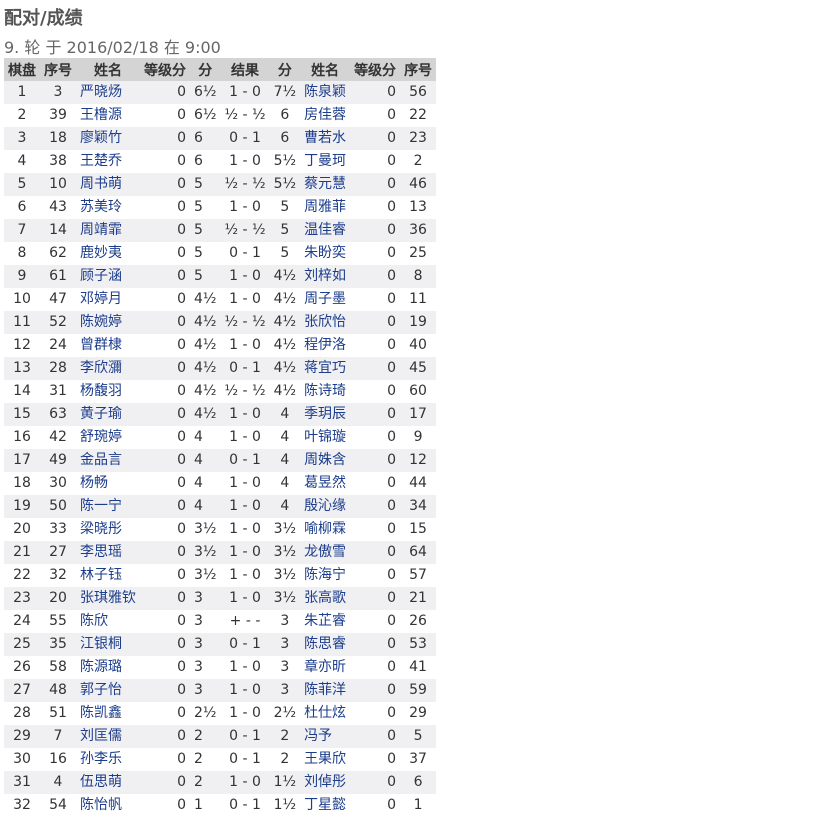  What do you see at coordinates (220, 759) in the screenshot?
I see `table-row: 30 16 孙李乐 0 2 0 - 1 2 王果欣 0 37` at bounding box center [220, 759].